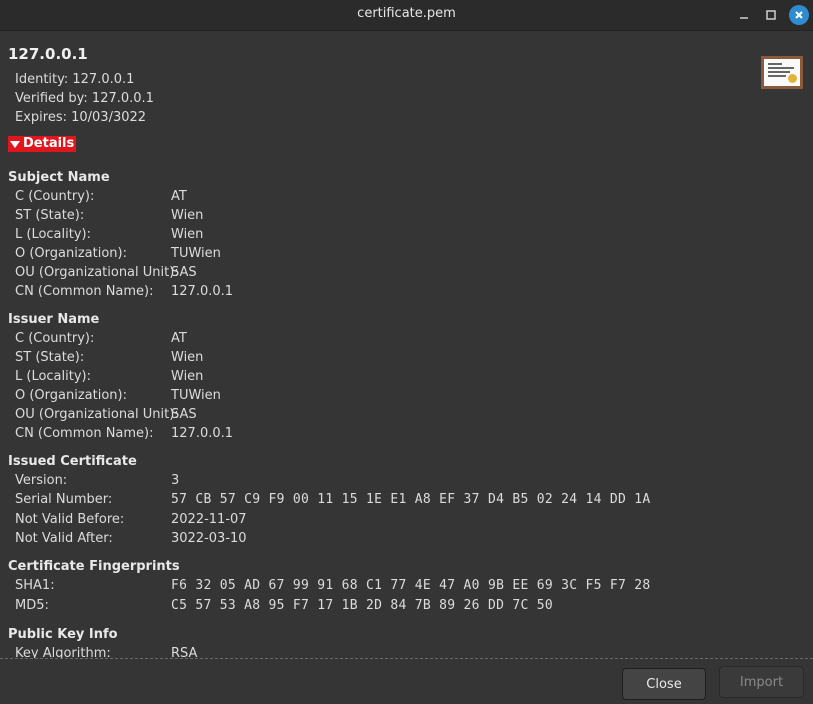 The height and width of the screenshot is (704, 813). Describe the element at coordinates (782, 72) in the screenshot. I see `certificate-icon` at that location.